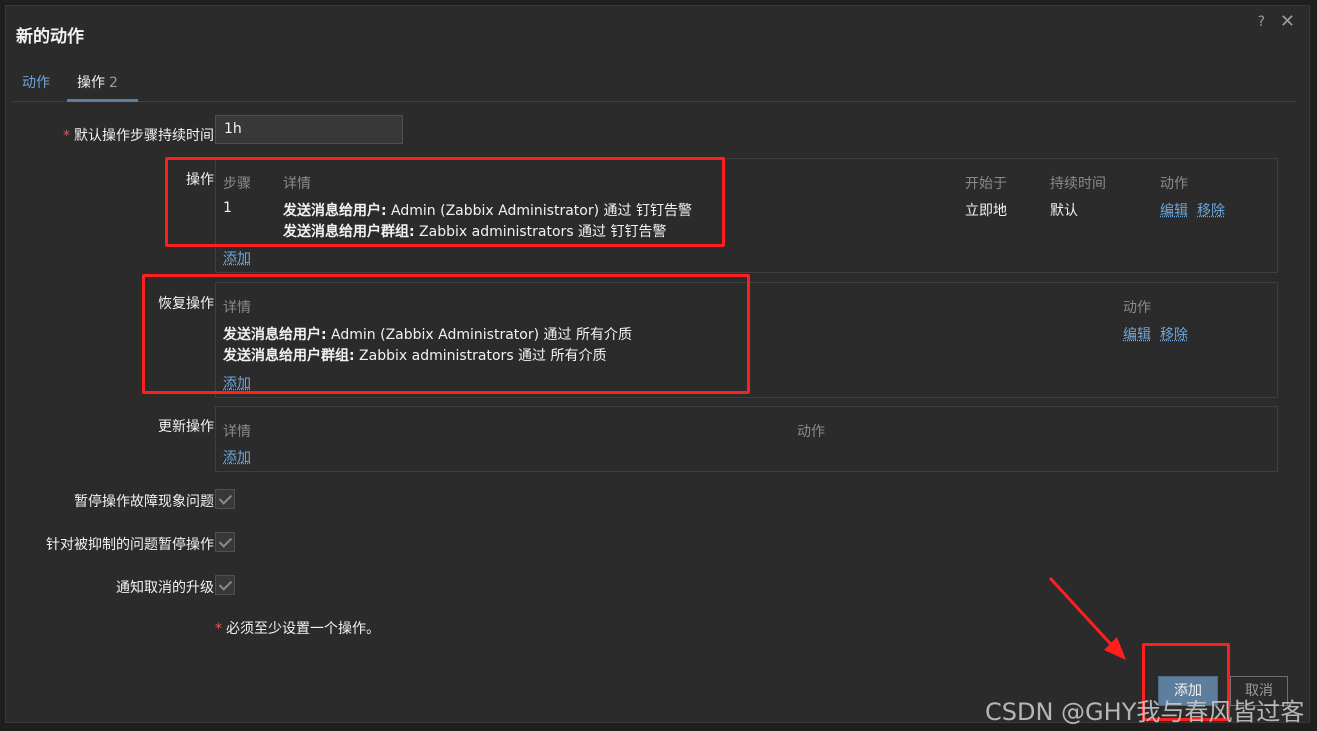 This screenshot has width=1317, height=731. Describe the element at coordinates (1137, 308) in the screenshot. I see `rec-col-actions: 动作` at that location.